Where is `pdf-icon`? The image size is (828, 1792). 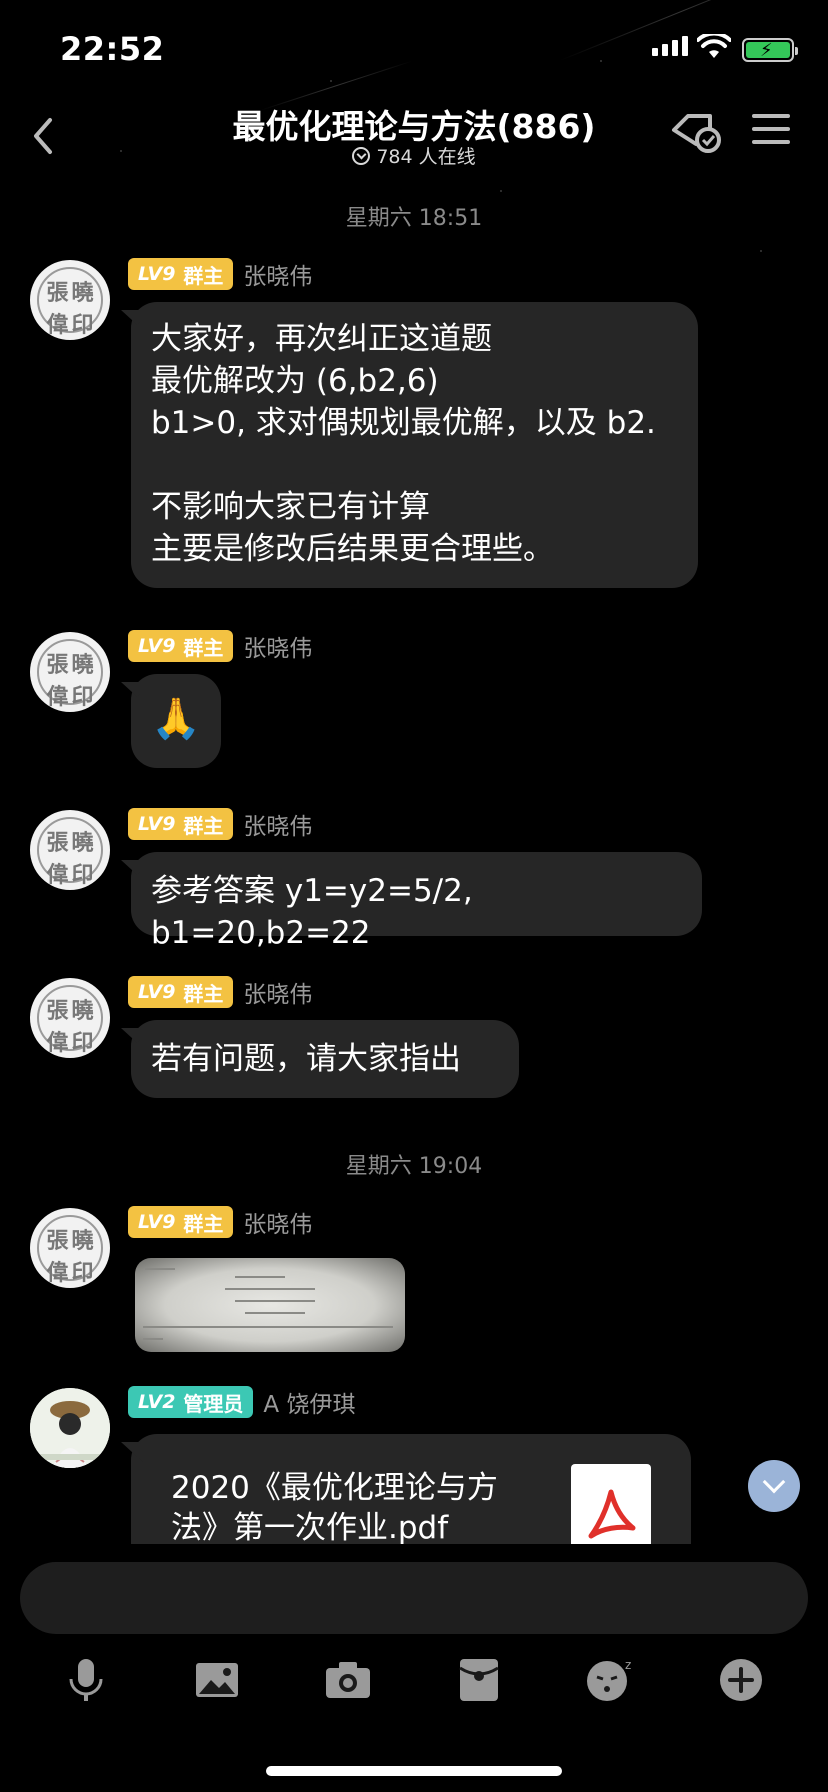
pdf-icon is located at coordinates (611, 1504).